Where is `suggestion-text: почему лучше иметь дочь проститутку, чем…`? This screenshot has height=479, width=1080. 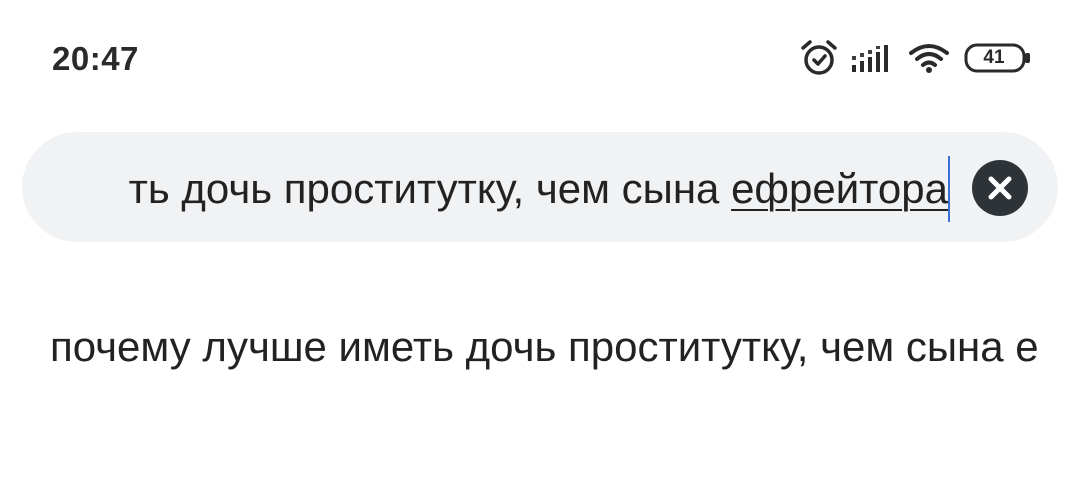
suggestion-text: почему лучше иметь дочь проститутку, чем… is located at coordinates (544, 346).